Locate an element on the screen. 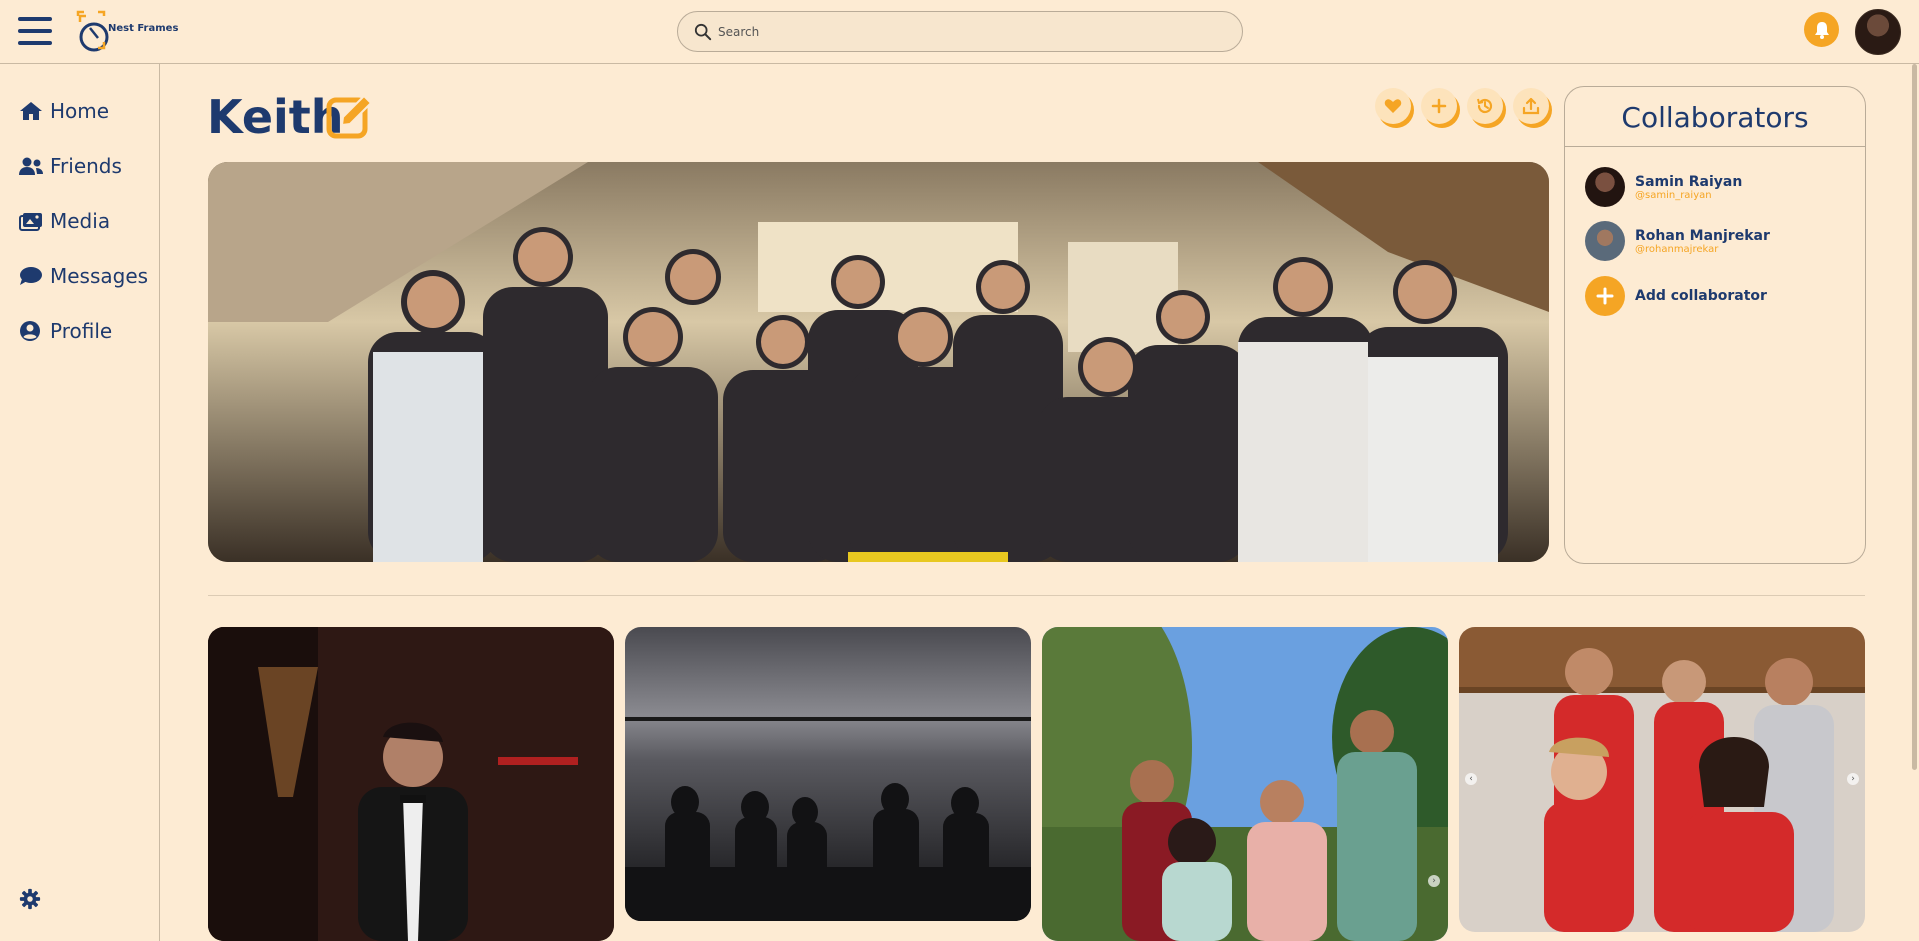 This screenshot has height=941, width=1919. share-button is located at coordinates (1531, 106).